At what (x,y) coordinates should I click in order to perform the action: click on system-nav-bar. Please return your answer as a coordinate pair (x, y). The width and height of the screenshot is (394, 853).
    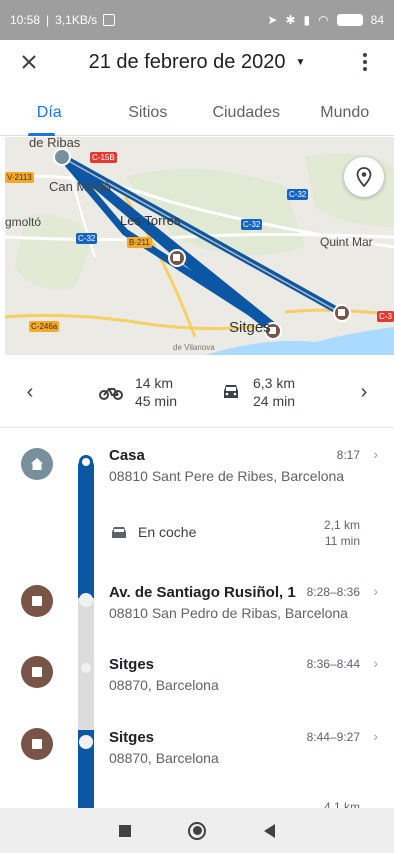
    Looking at the image, I should click on (197, 830).